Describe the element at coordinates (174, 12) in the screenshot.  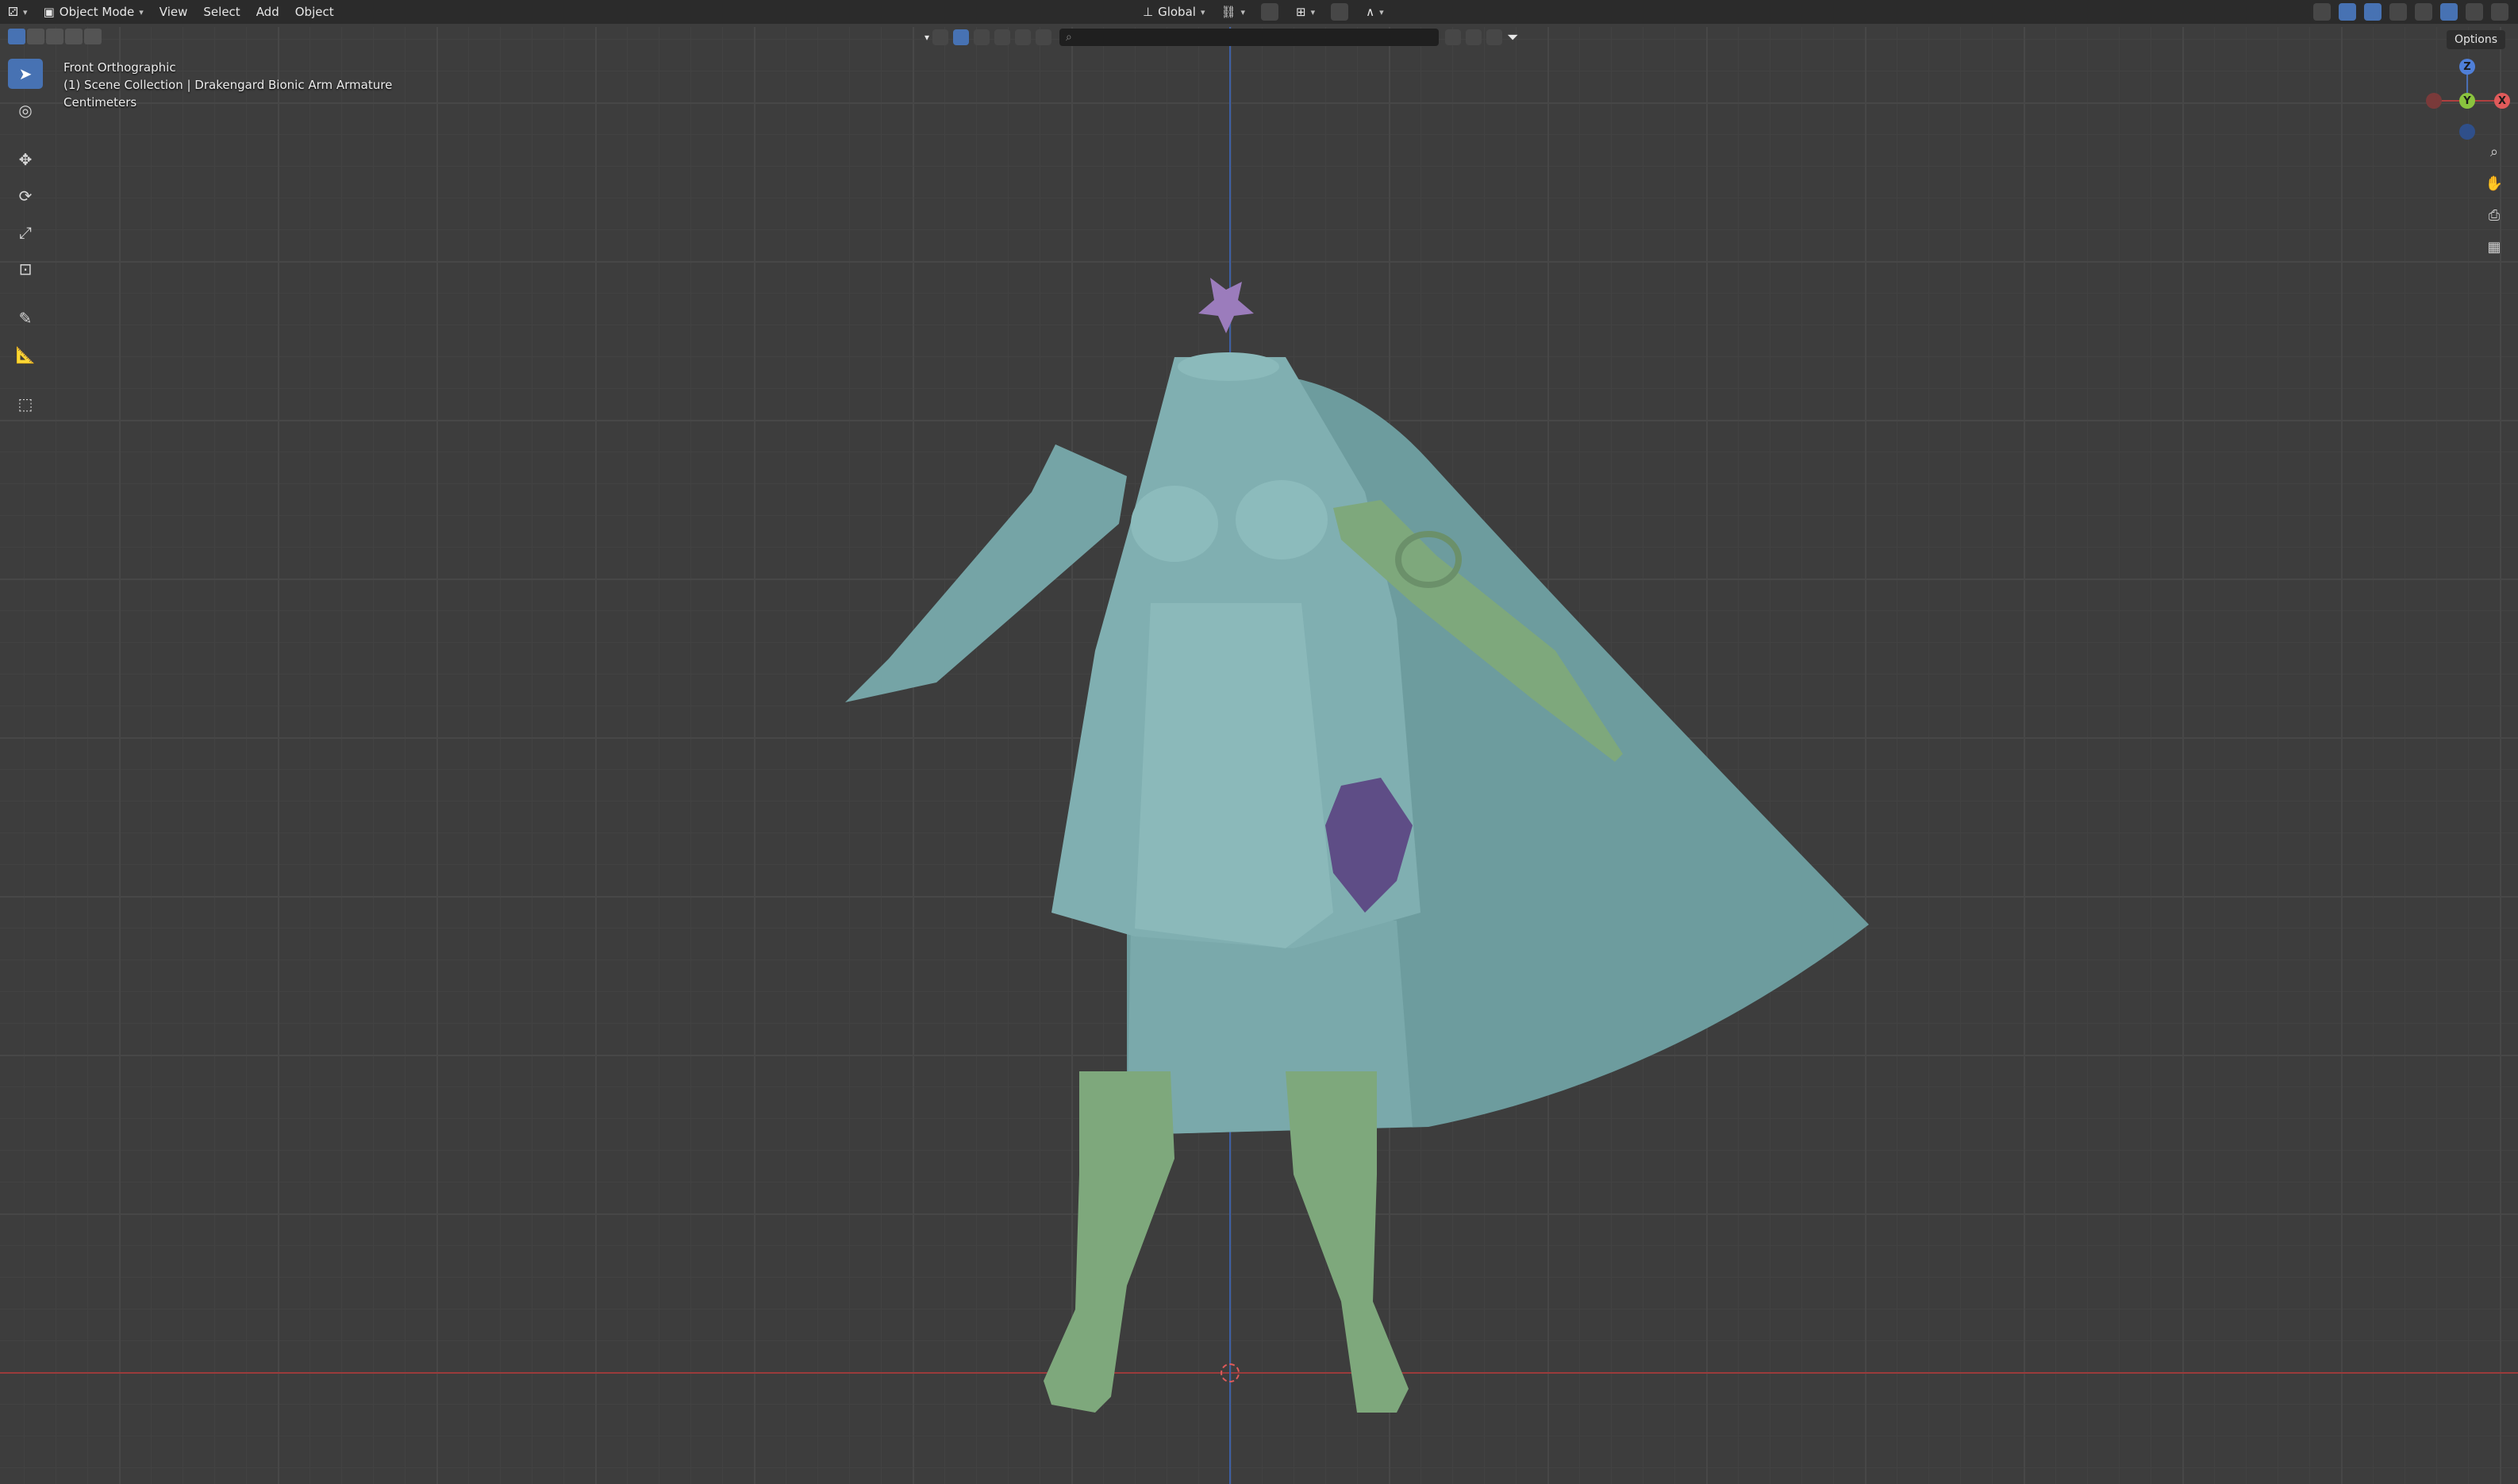
I see `menu-view: View` at that location.